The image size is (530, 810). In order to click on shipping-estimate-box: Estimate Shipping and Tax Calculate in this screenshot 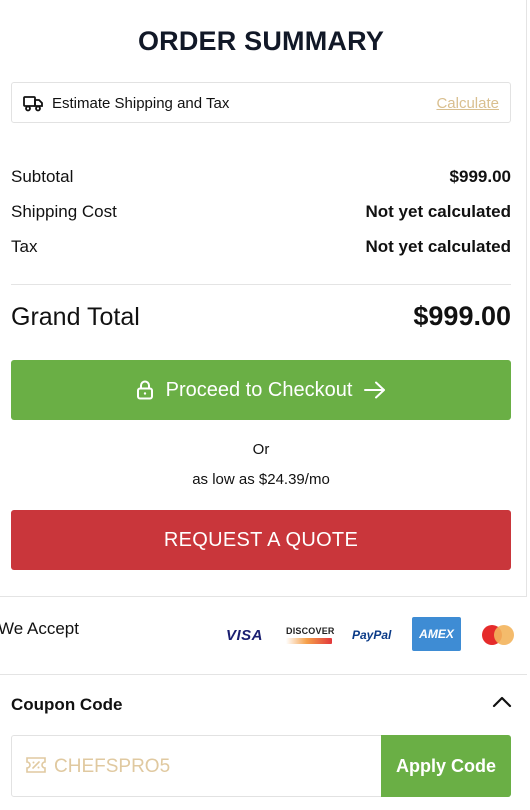, I will do `click(261, 102)`.